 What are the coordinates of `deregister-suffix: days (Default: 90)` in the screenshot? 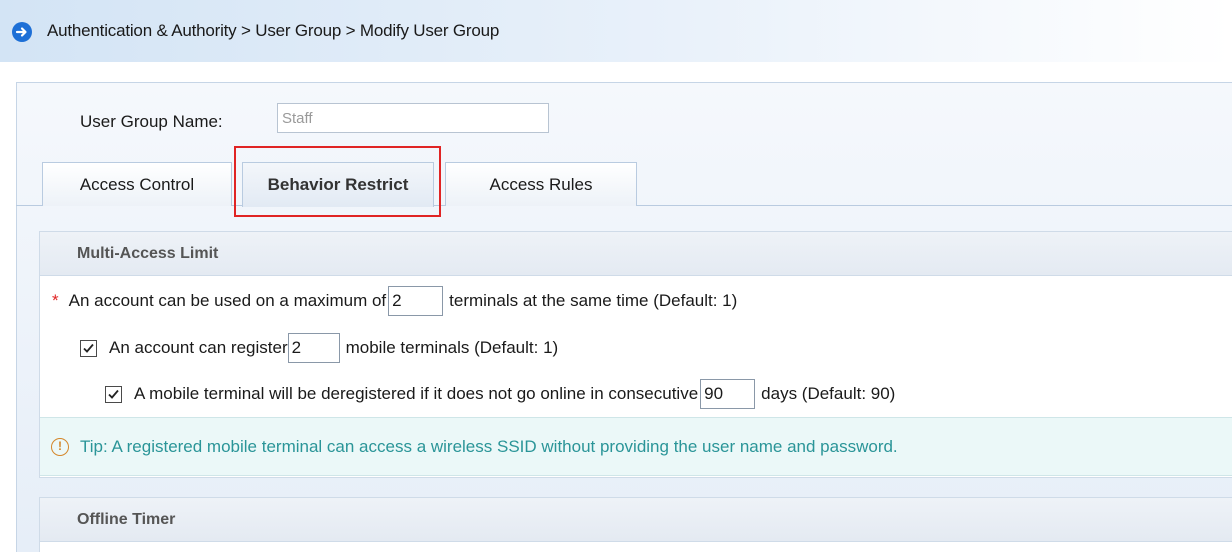 It's located at (828, 393).